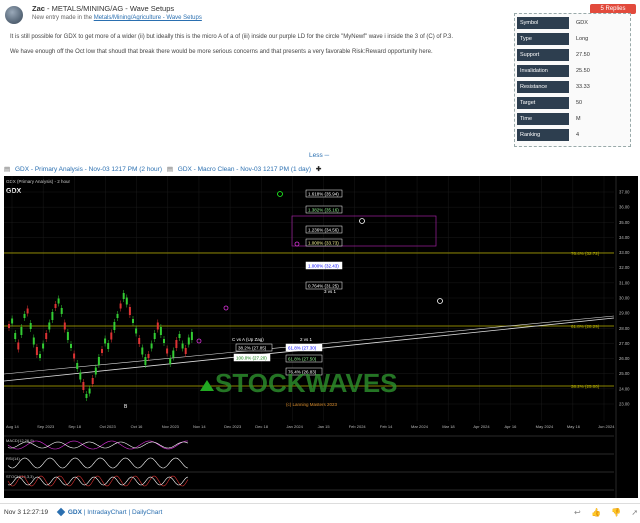 Image resolution: width=640 pixels, height=523 pixels. Describe the element at coordinates (602, 512) in the screenshot. I see `post-actions: ↩ 👍 👎 ➚` at that location.